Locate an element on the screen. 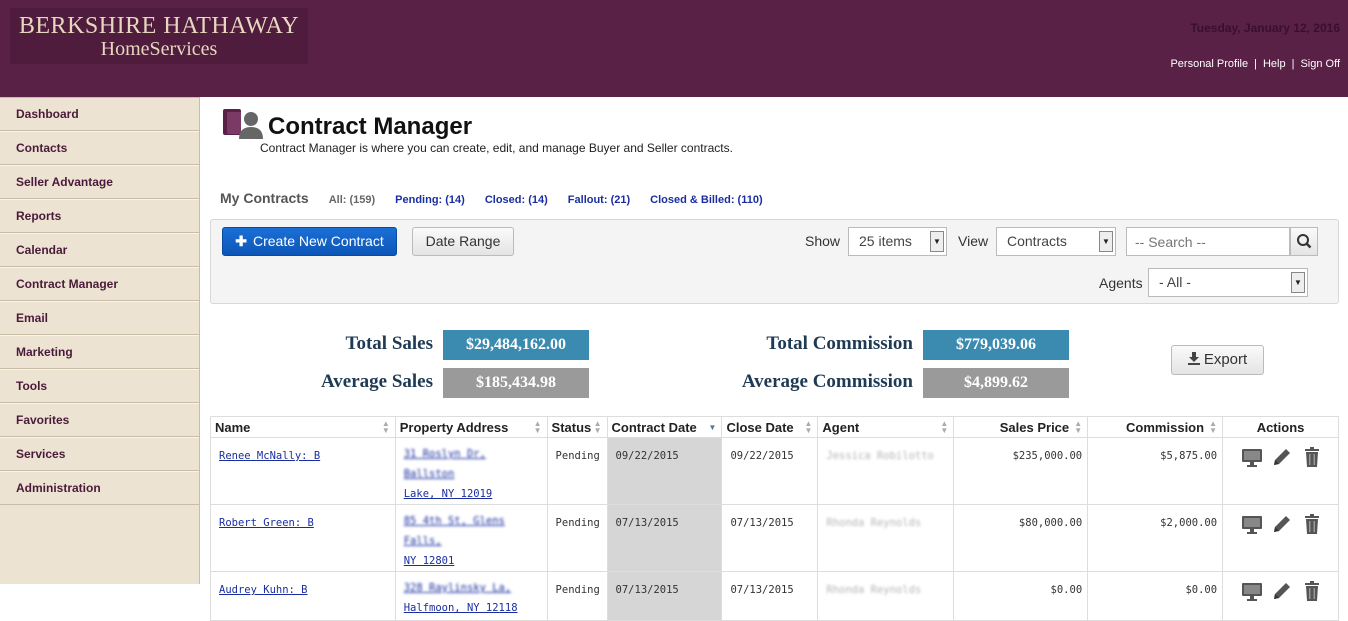 Image resolution: width=1348 pixels, height=621 pixels. contact-name-link: Audrey Kuhn: B is located at coordinates (263, 590).